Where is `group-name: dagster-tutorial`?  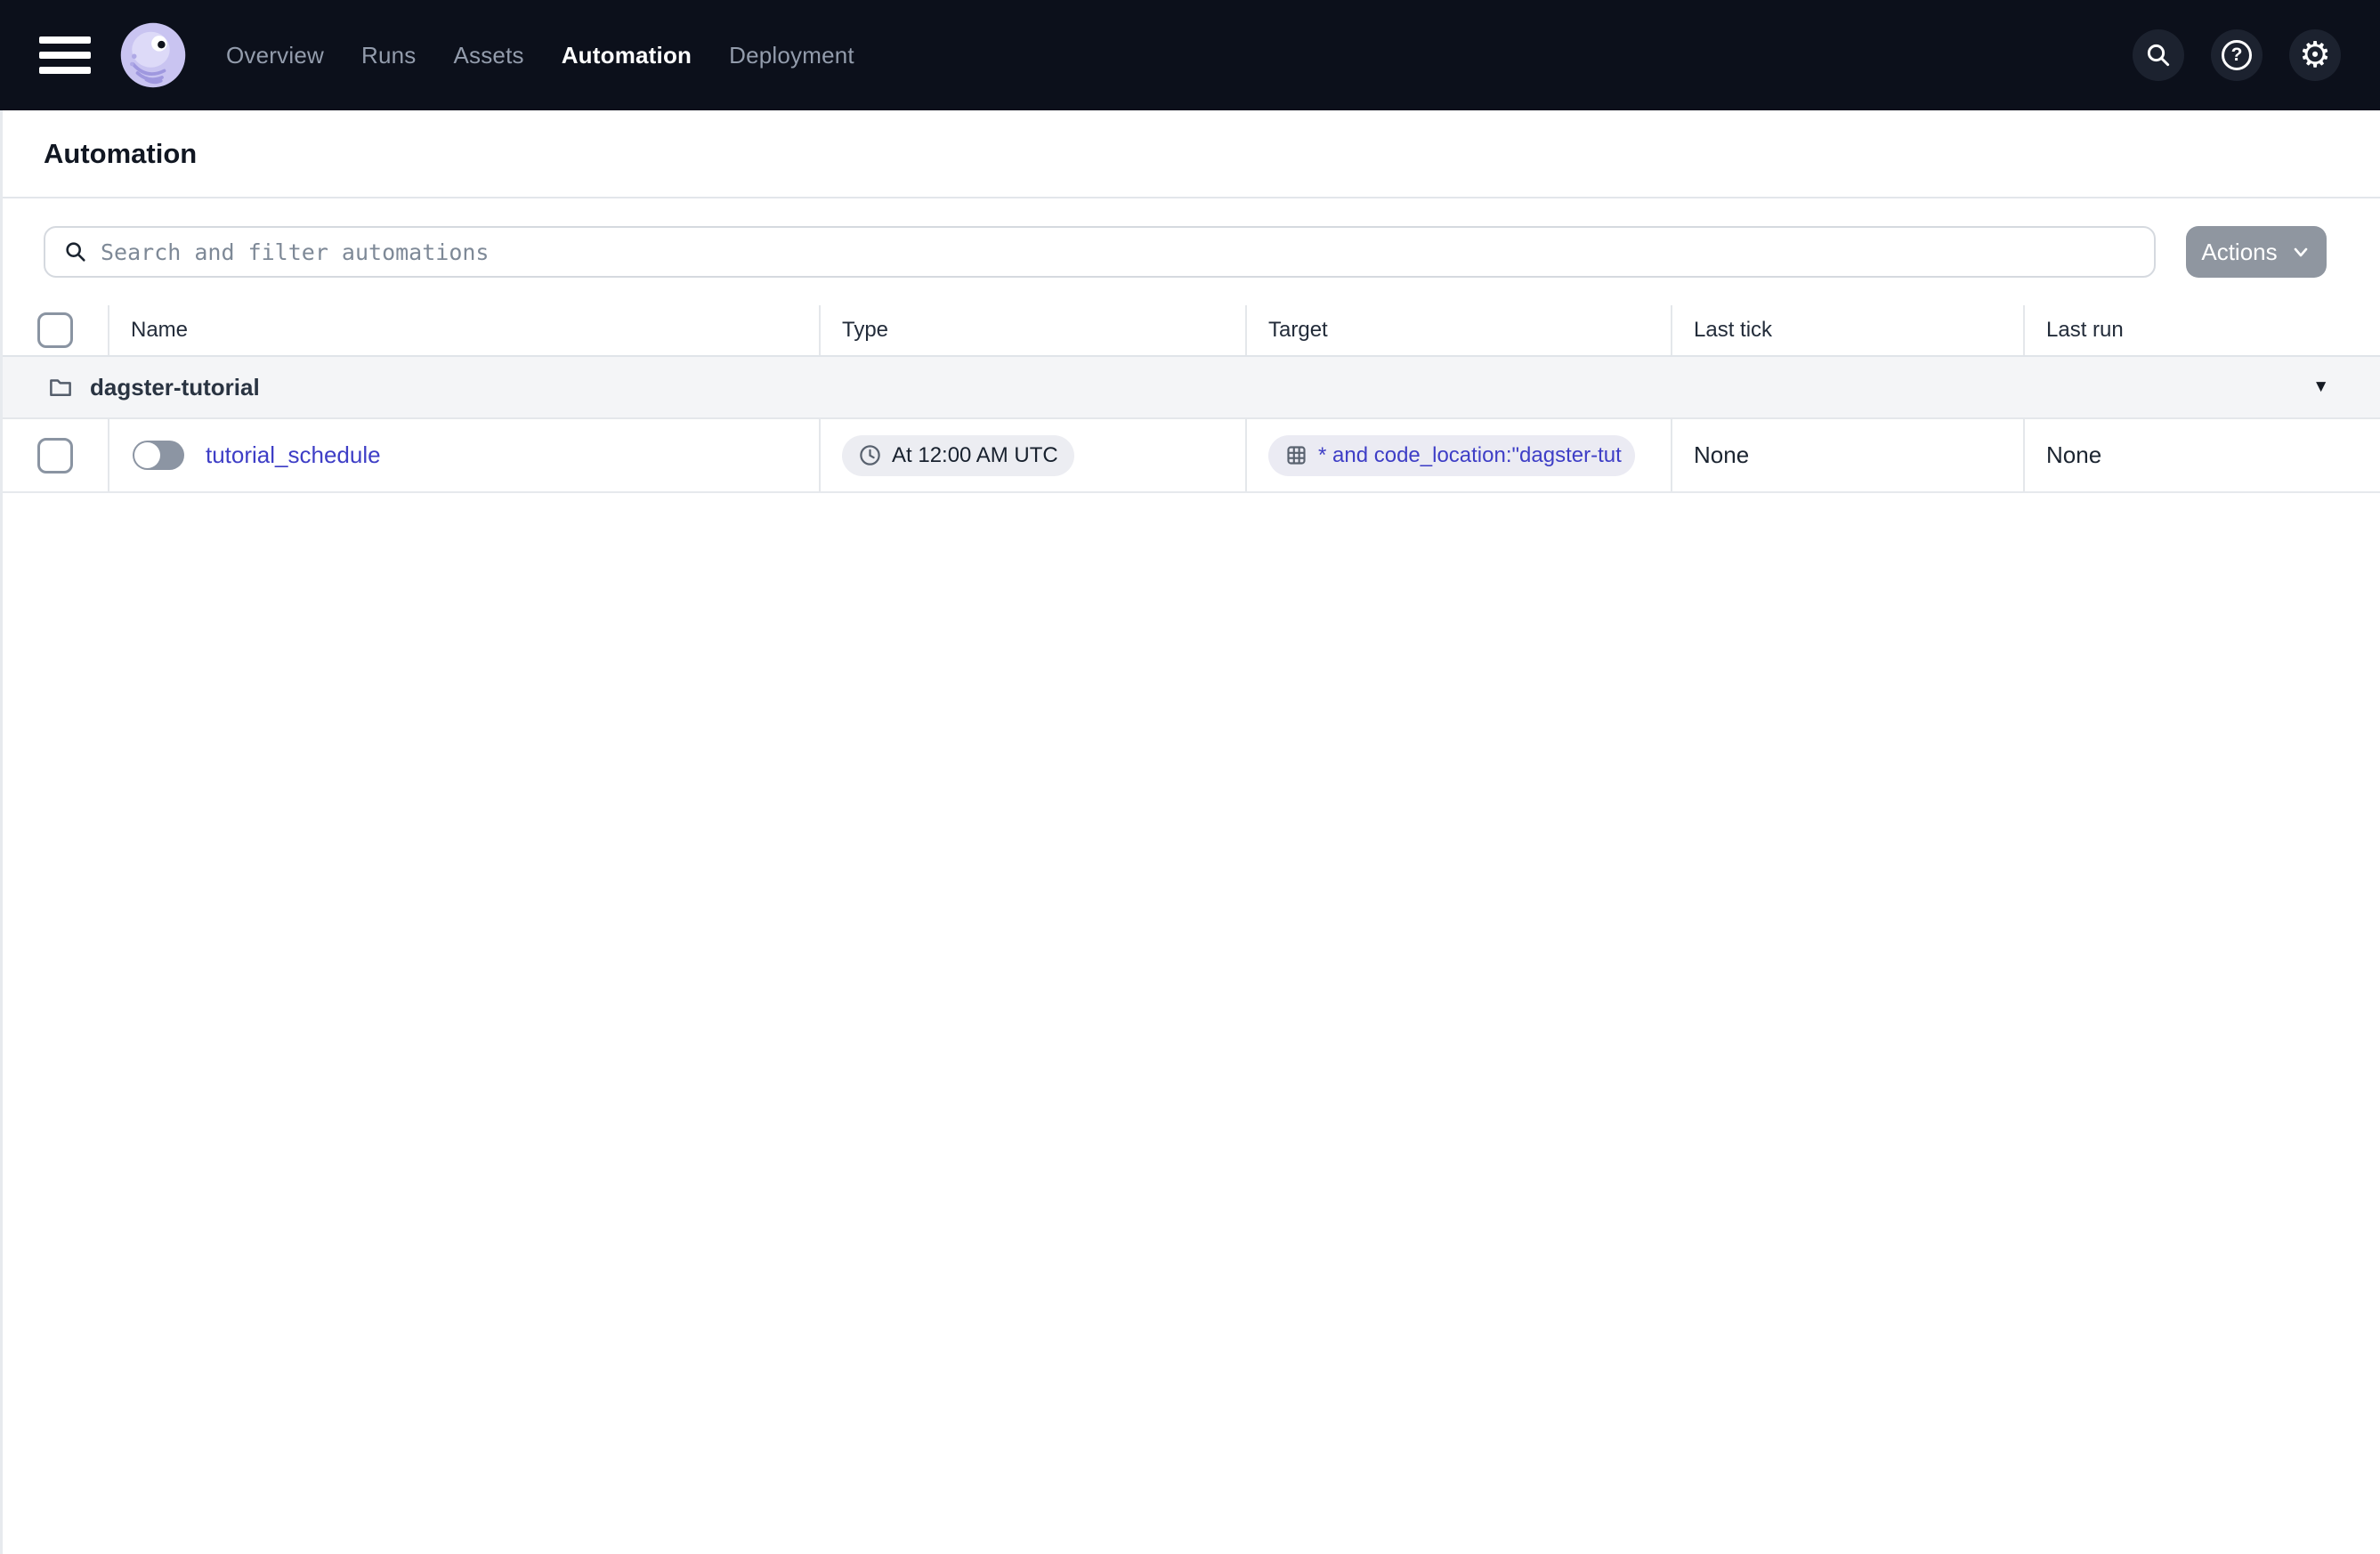 group-name: dagster-tutorial is located at coordinates (175, 387).